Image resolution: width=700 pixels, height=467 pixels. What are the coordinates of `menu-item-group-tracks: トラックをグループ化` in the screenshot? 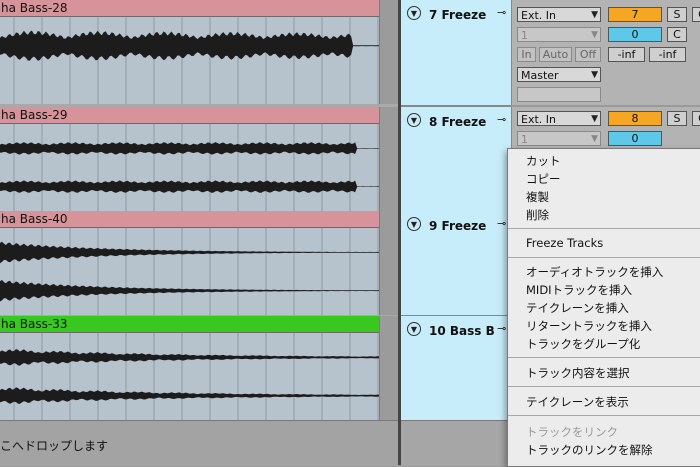 It's located at (583, 344).